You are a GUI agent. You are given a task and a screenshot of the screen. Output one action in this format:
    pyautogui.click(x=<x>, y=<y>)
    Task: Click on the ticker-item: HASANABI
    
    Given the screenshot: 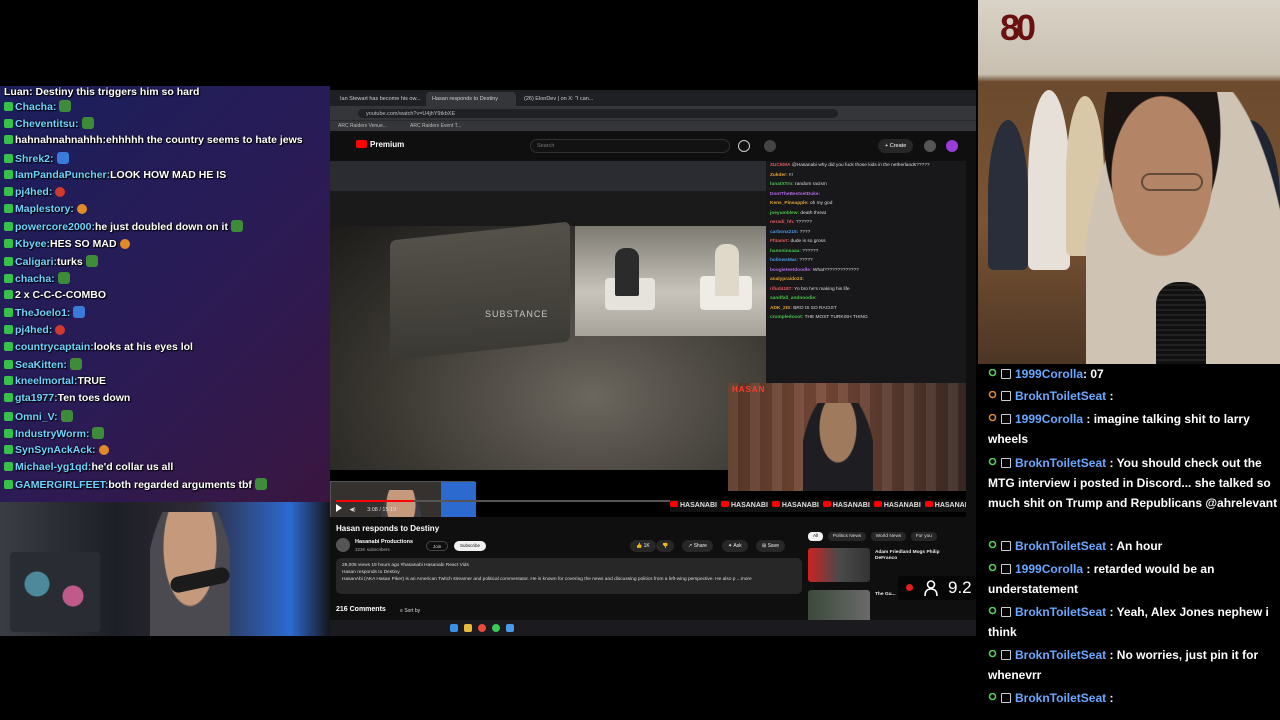 What is the action you would take?
    pyautogui.click(x=945, y=505)
    